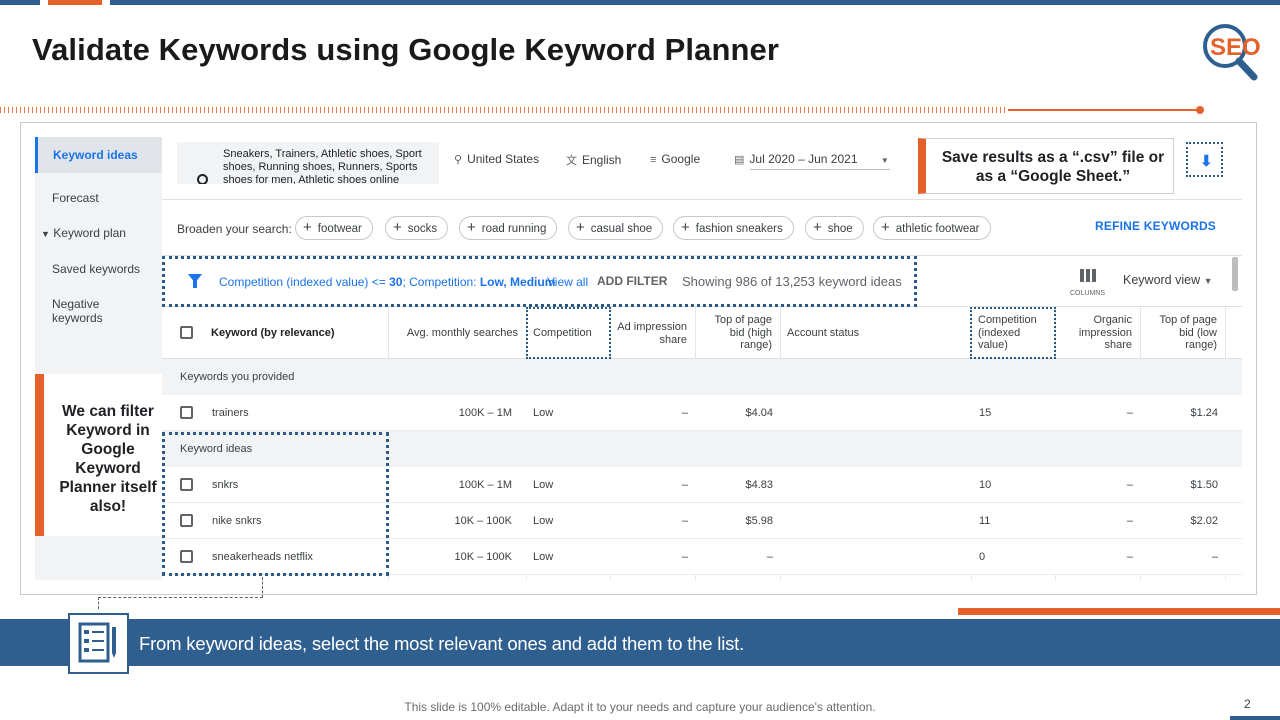 This screenshot has width=1280, height=720. What do you see at coordinates (653, 160) in the screenshot?
I see `network-icon: ≡` at bounding box center [653, 160].